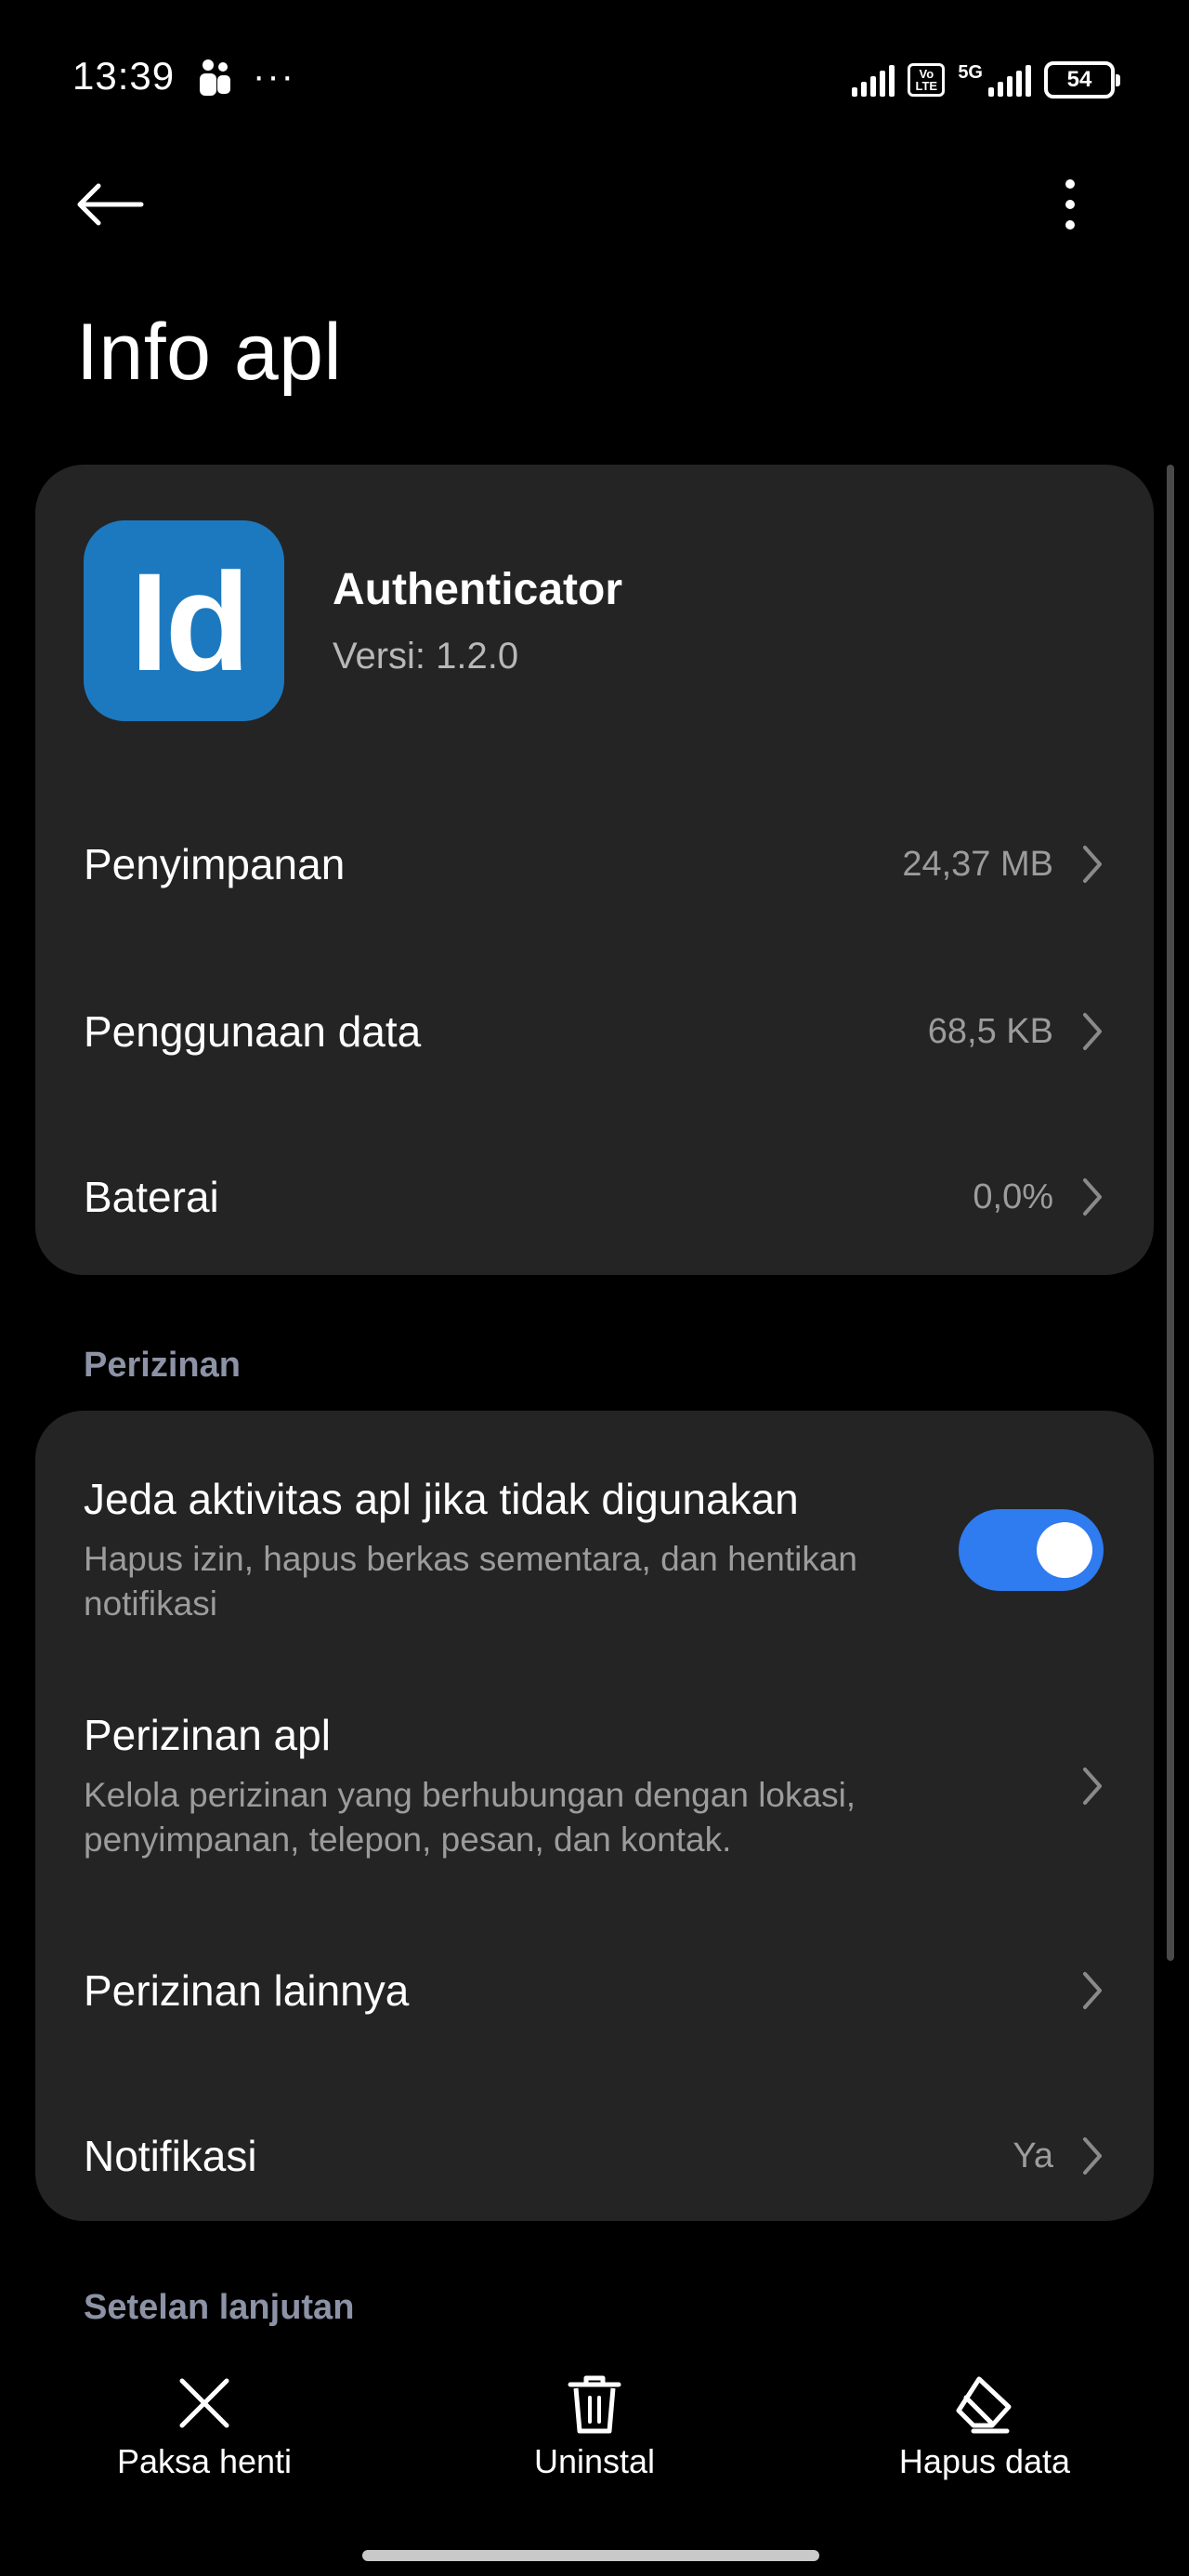 This screenshot has width=1189, height=2576. Describe the element at coordinates (594, 2404) in the screenshot. I see `trash-icon` at that location.